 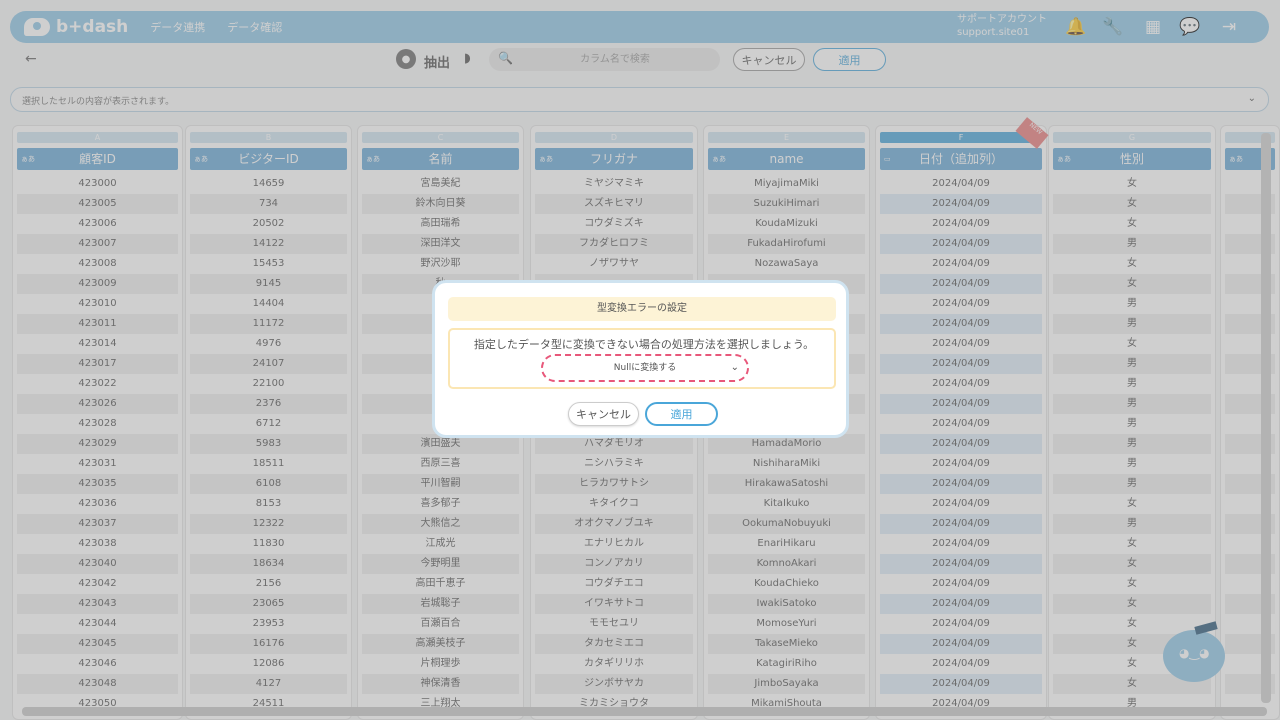 I want to click on dialog-apply-button: 適用, so click(x=681, y=414).